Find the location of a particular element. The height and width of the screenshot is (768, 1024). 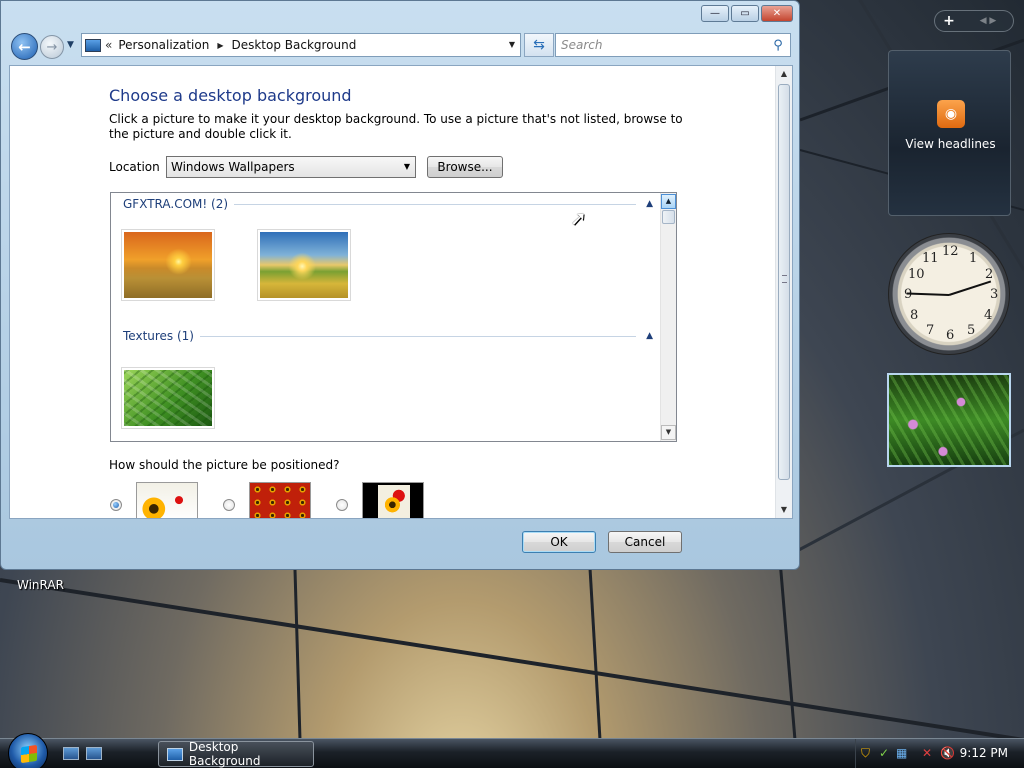

security-shield-icon: ⛉ is located at coordinates (865, 753).